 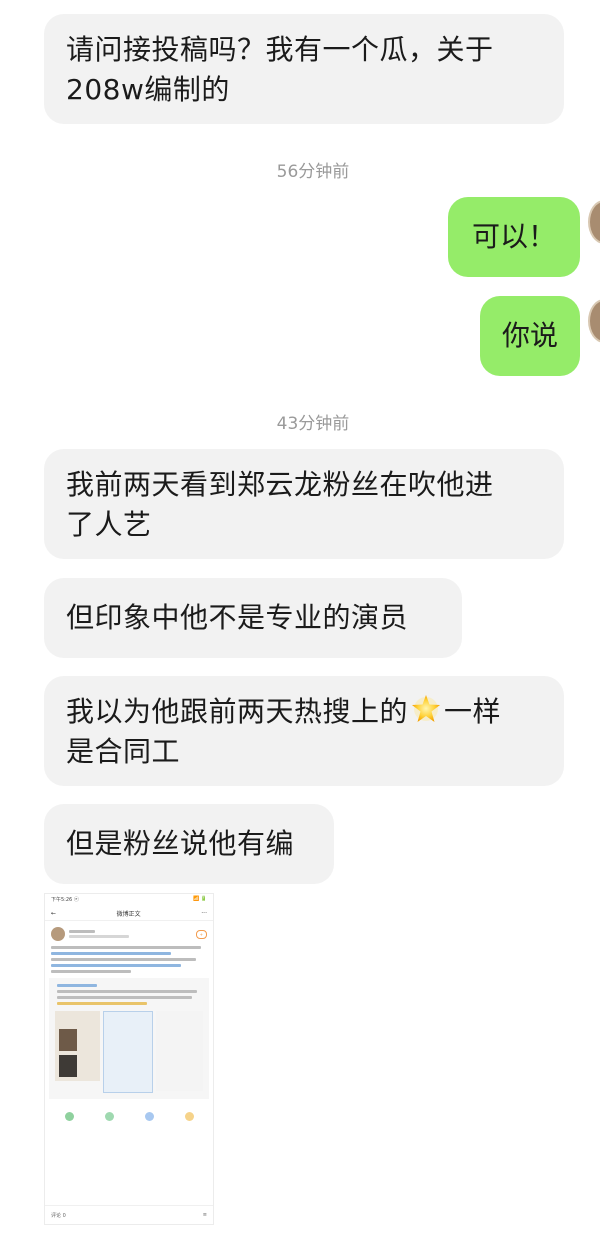 I want to click on message-text: 可以！, so click(x=513, y=236).